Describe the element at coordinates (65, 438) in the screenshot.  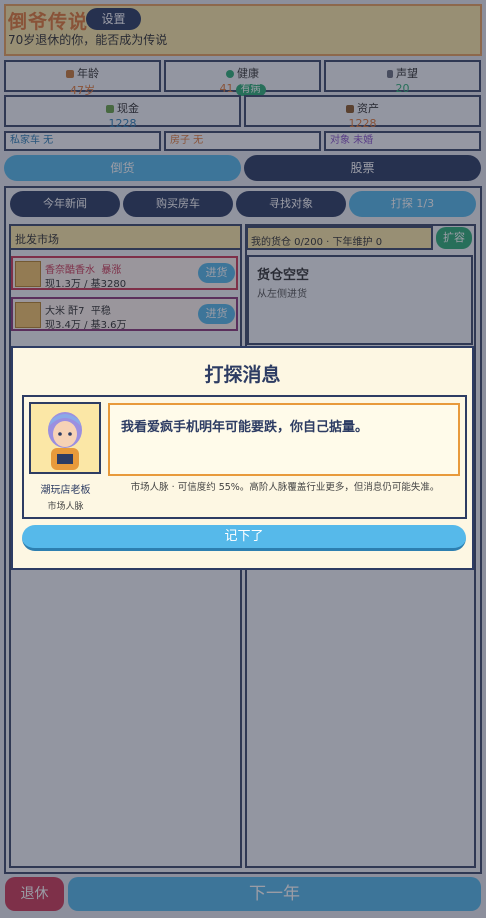
I see `shop-owner-avatar` at that location.